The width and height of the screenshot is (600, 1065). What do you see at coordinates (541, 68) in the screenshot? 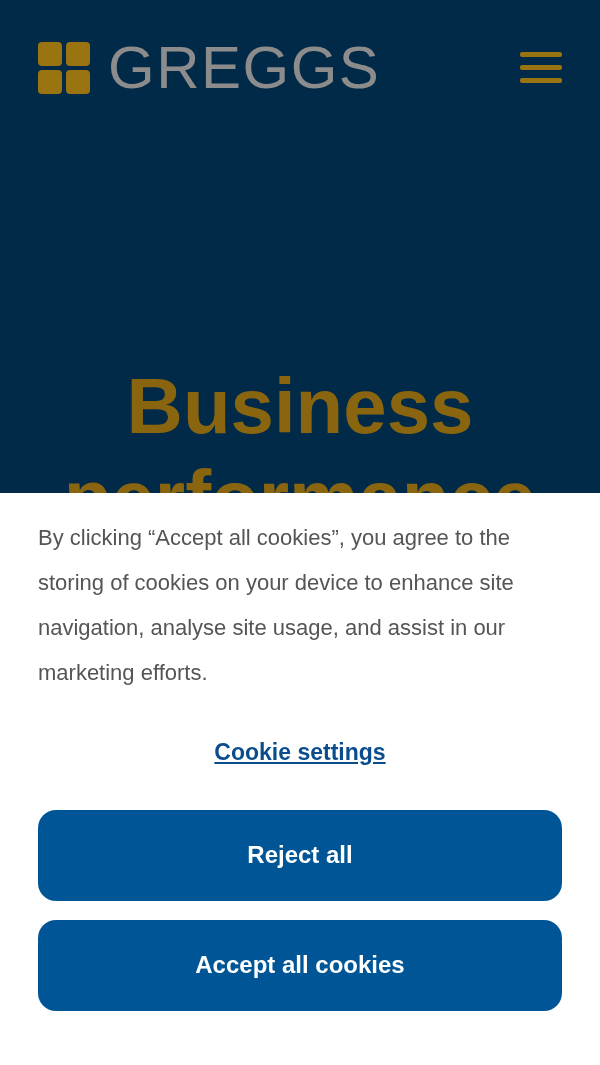
I see `menu-icon` at bounding box center [541, 68].